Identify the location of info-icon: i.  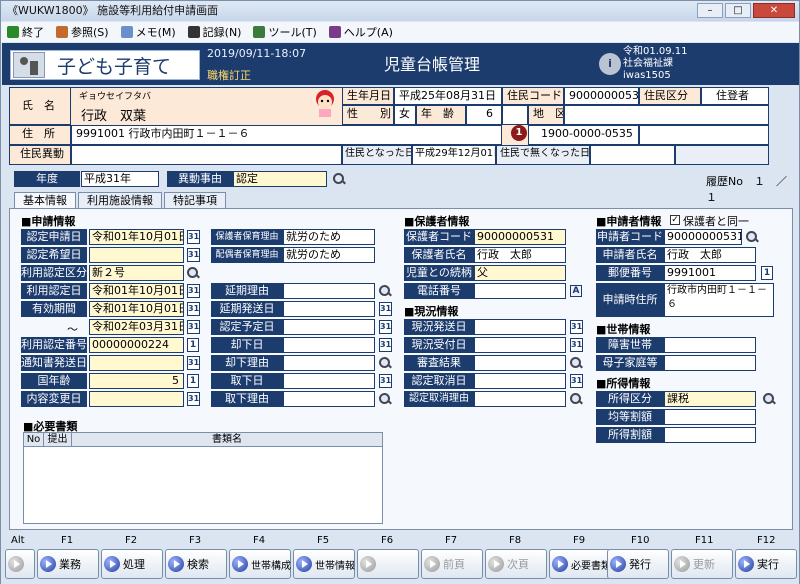
(610, 64).